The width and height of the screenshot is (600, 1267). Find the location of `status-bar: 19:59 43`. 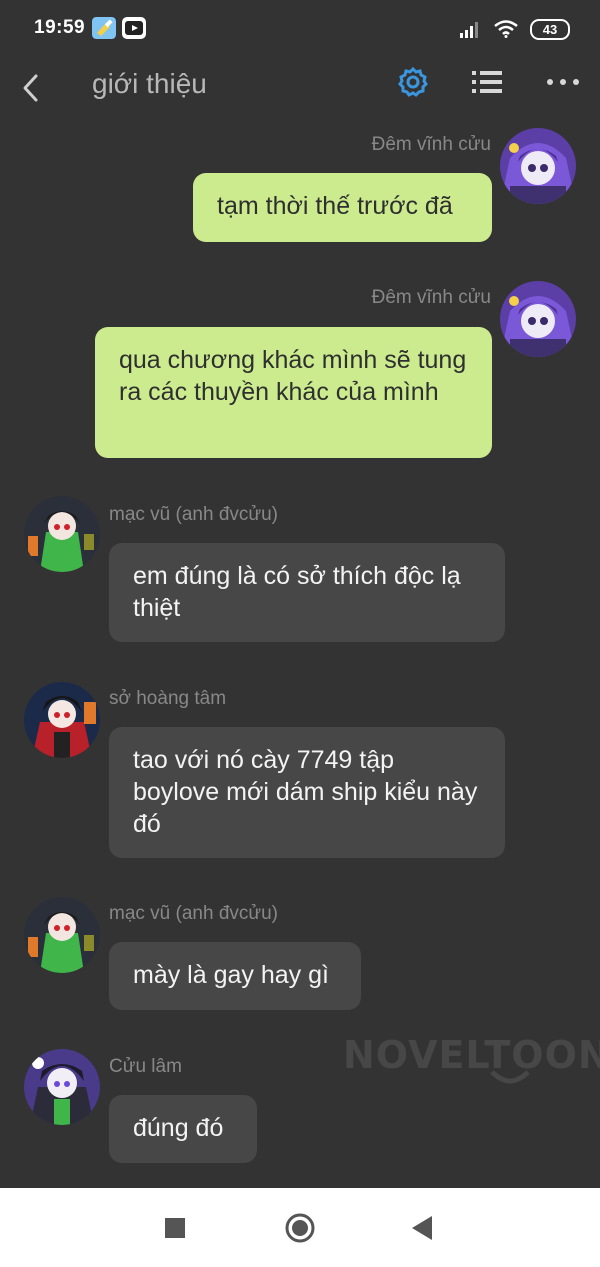

status-bar: 19:59 43 is located at coordinates (300, 29).